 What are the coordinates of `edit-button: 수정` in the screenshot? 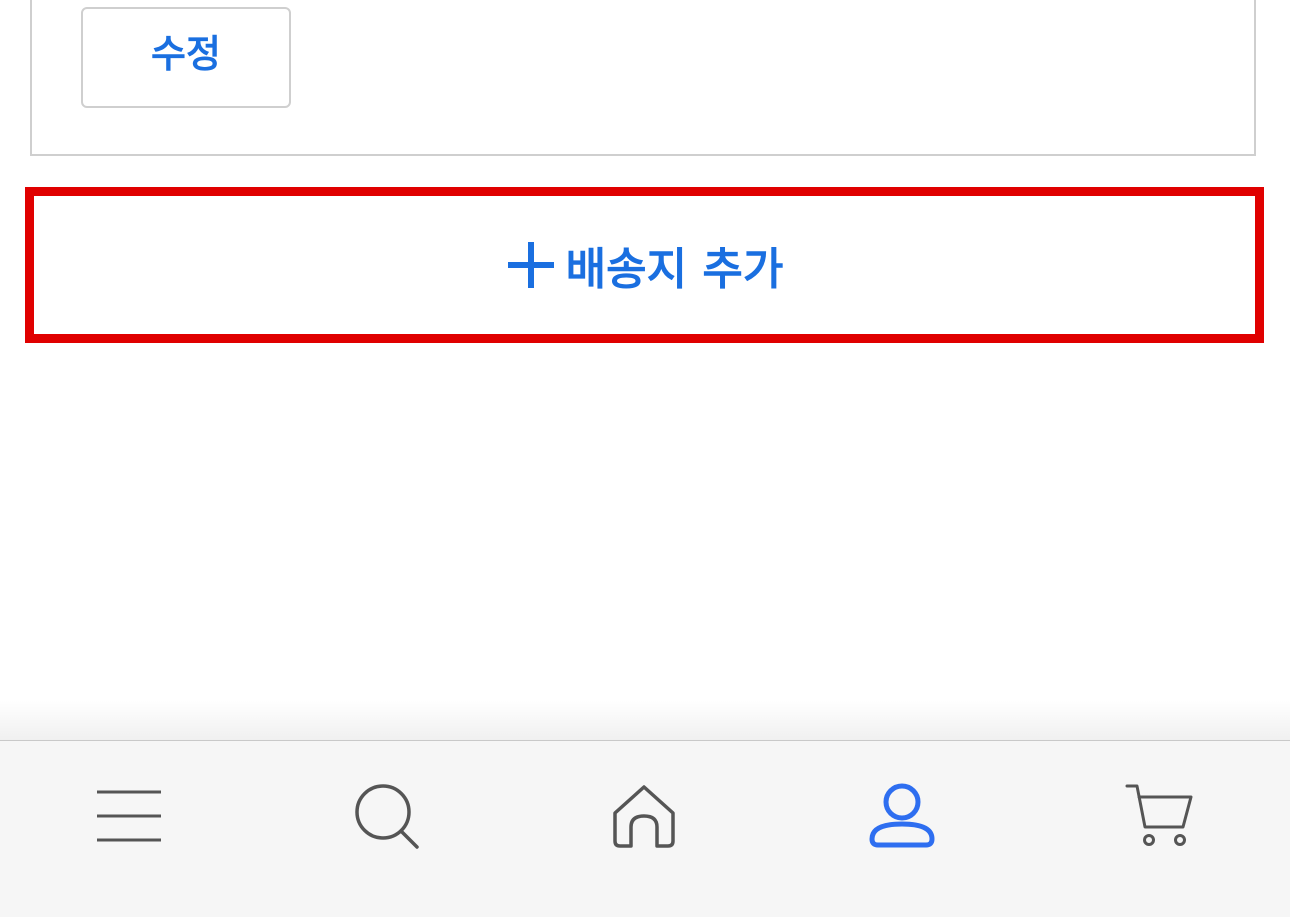 It's located at (186, 57).